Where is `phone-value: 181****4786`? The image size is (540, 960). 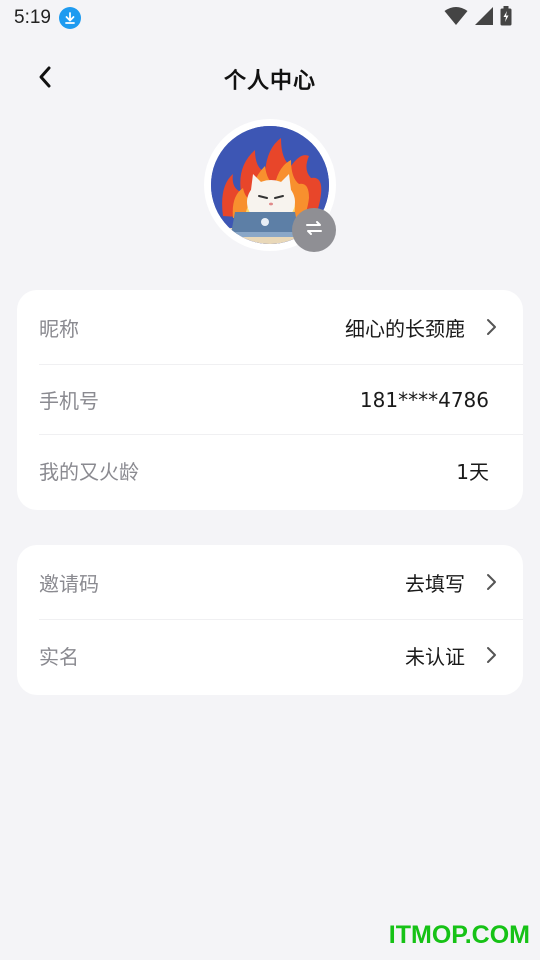 phone-value: 181****4786 is located at coordinates (424, 399).